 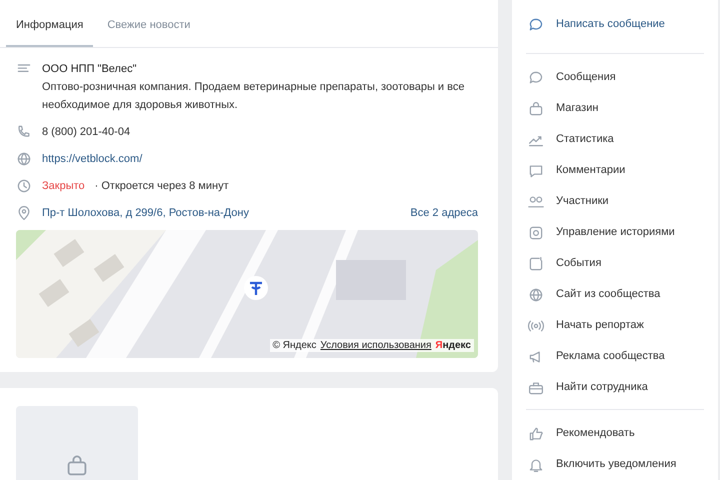 What do you see at coordinates (50, 28) in the screenshot?
I see `tab: Информация` at bounding box center [50, 28].